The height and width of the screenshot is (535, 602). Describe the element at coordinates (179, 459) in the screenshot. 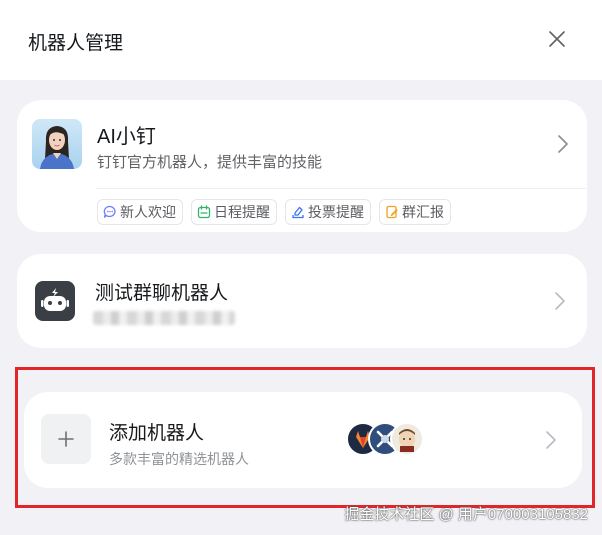

I see `add-bot-description: 多款丰富的精选机器人` at that location.